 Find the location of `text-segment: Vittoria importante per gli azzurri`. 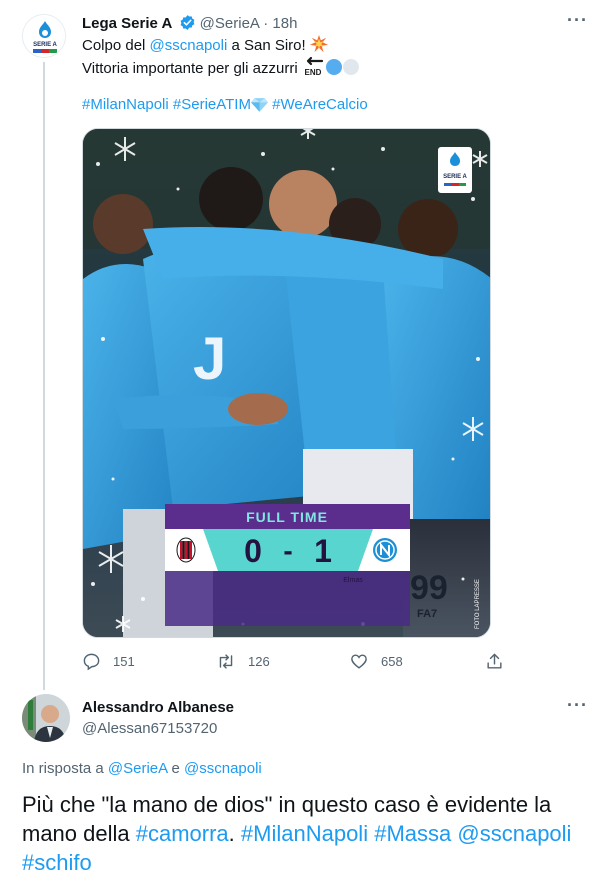

text-segment: Vittoria importante per gli azzurri is located at coordinates (192, 68).